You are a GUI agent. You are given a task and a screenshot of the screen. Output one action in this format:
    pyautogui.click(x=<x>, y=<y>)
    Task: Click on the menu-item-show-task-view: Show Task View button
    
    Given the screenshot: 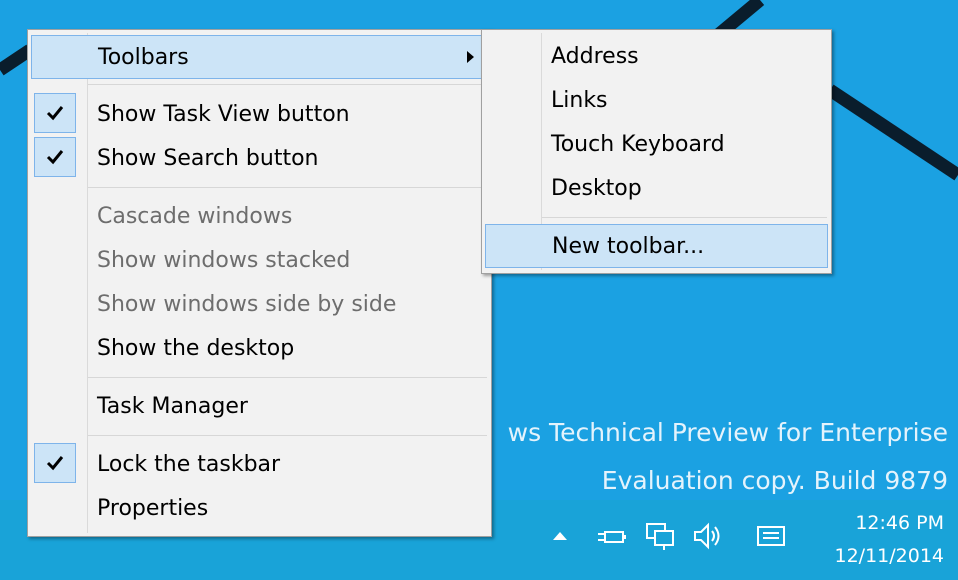 What is the action you would take?
    pyautogui.click(x=259, y=114)
    